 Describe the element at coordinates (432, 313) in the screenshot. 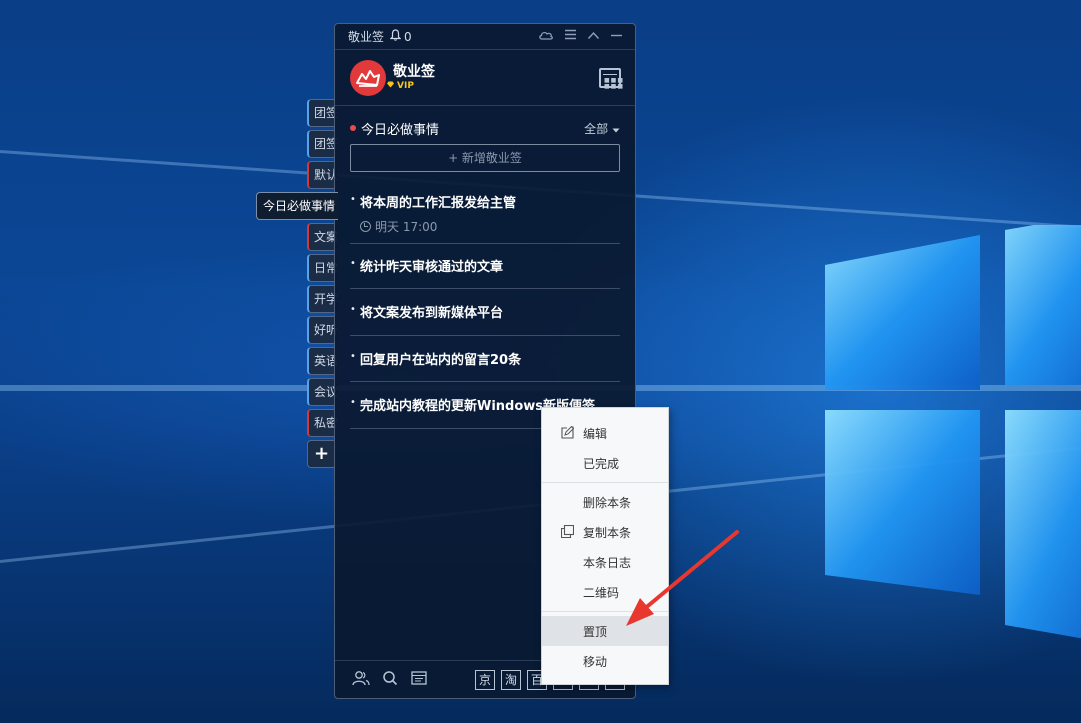

I see `task-text: 将文案发布到新媒体平台` at that location.